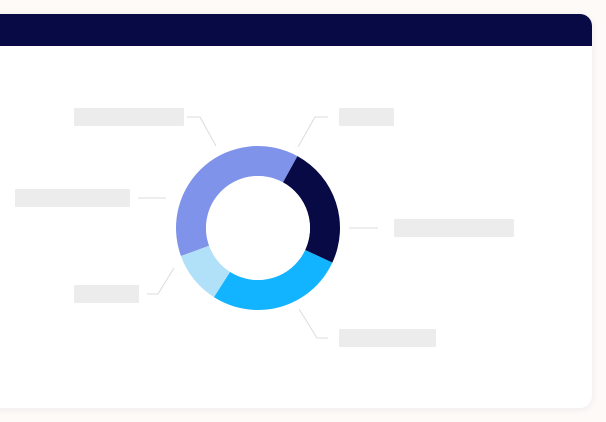  I want to click on label-placeholder-top-left, so click(129, 117).